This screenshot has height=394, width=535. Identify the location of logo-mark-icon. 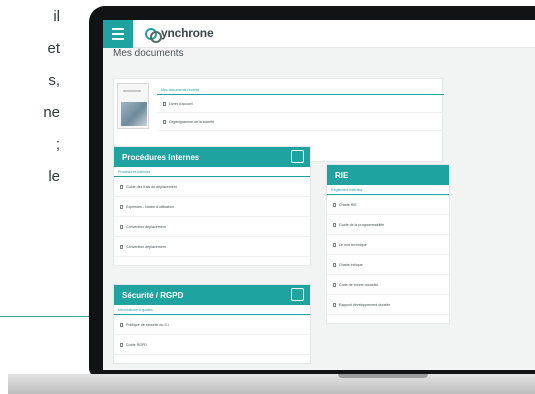
(153, 35).